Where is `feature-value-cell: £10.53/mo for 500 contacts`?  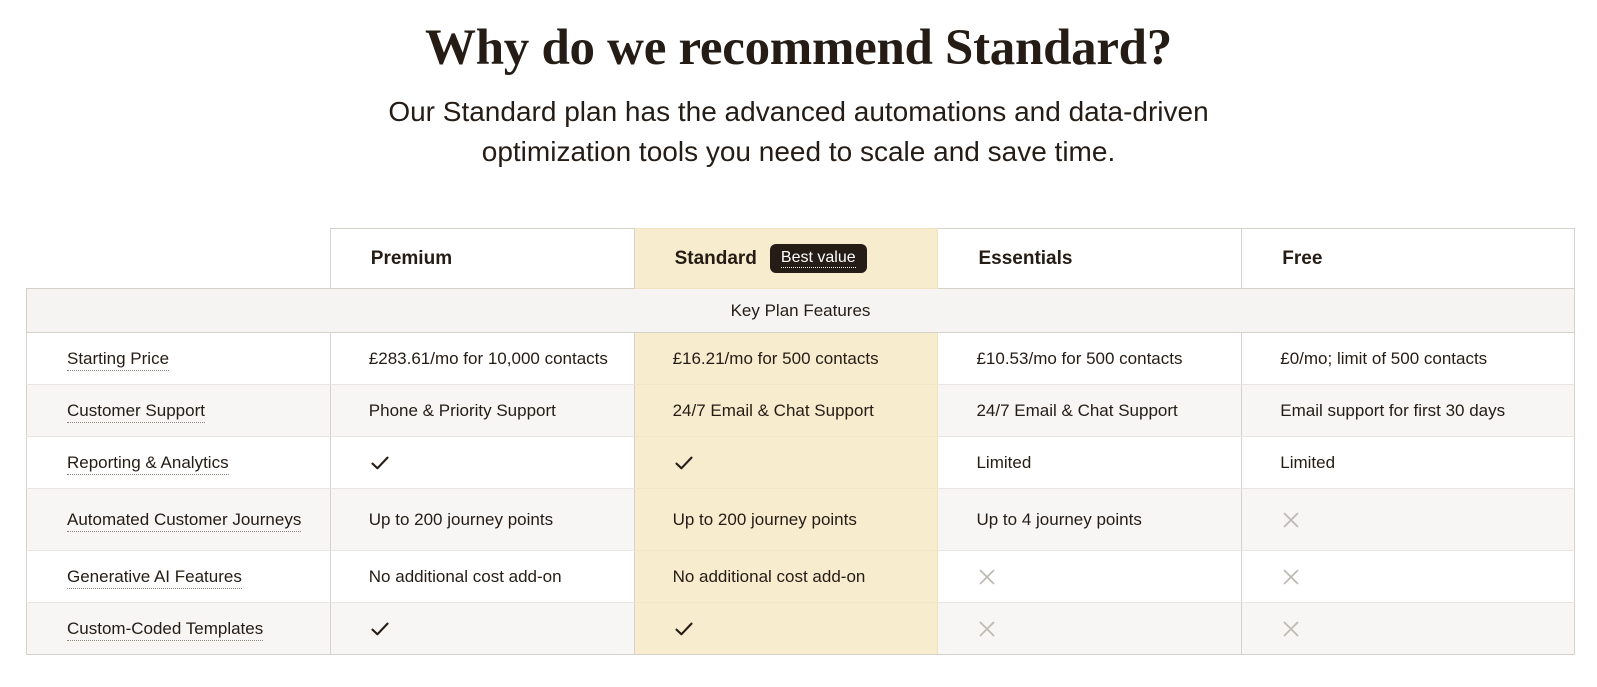 feature-value-cell: £10.53/mo for 500 contacts is located at coordinates (1090, 358).